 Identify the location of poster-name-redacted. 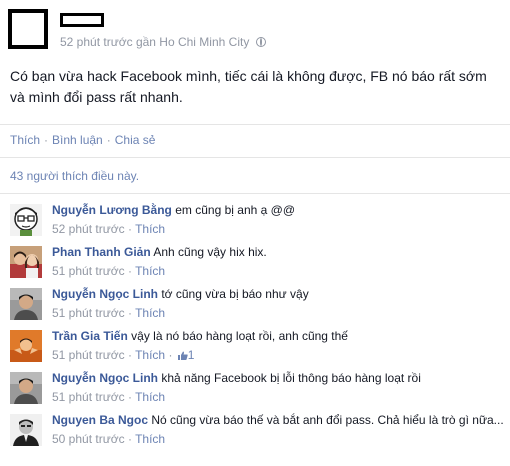
(82, 20).